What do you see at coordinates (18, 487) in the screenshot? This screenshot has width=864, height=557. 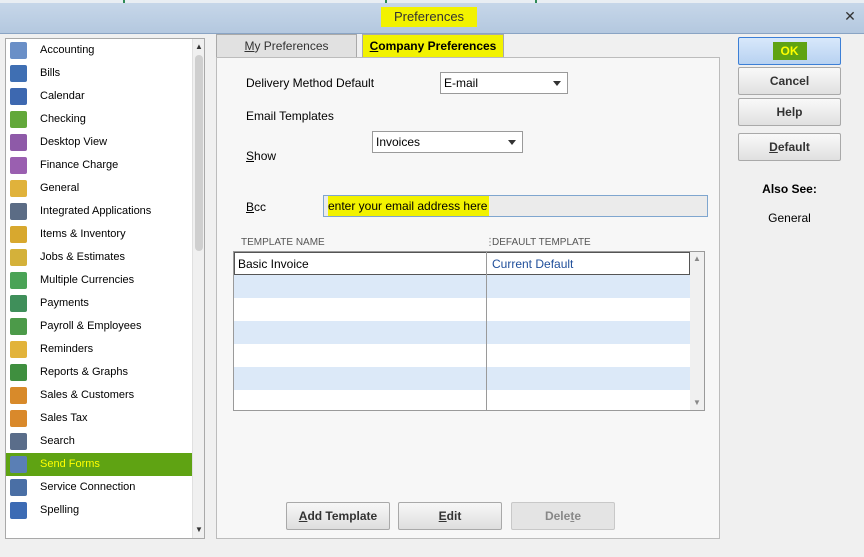 I see `service-connection-icon` at bounding box center [18, 487].